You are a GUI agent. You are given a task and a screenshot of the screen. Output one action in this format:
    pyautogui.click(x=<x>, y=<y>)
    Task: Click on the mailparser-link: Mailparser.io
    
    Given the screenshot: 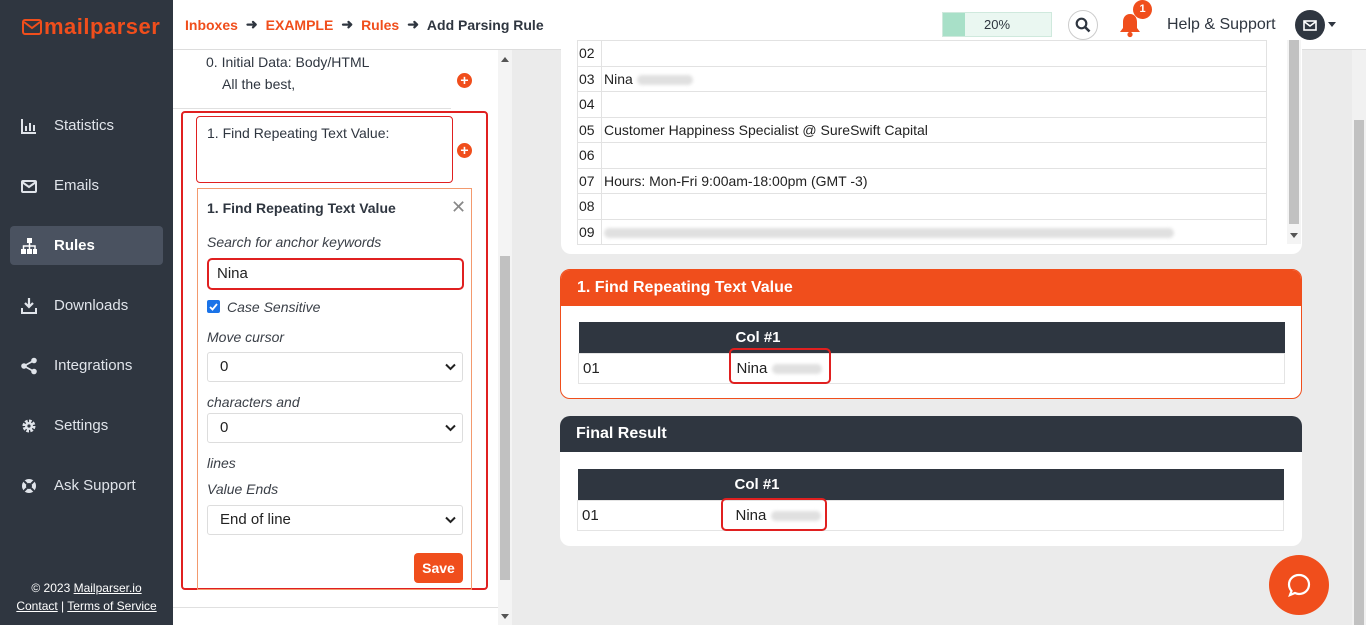 What is the action you would take?
    pyautogui.click(x=108, y=588)
    